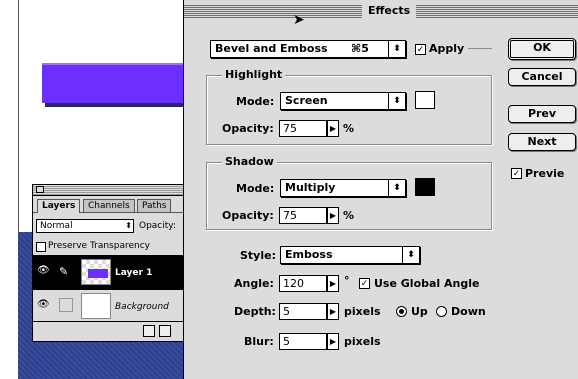  I want to click on next-button: Next, so click(542, 142).